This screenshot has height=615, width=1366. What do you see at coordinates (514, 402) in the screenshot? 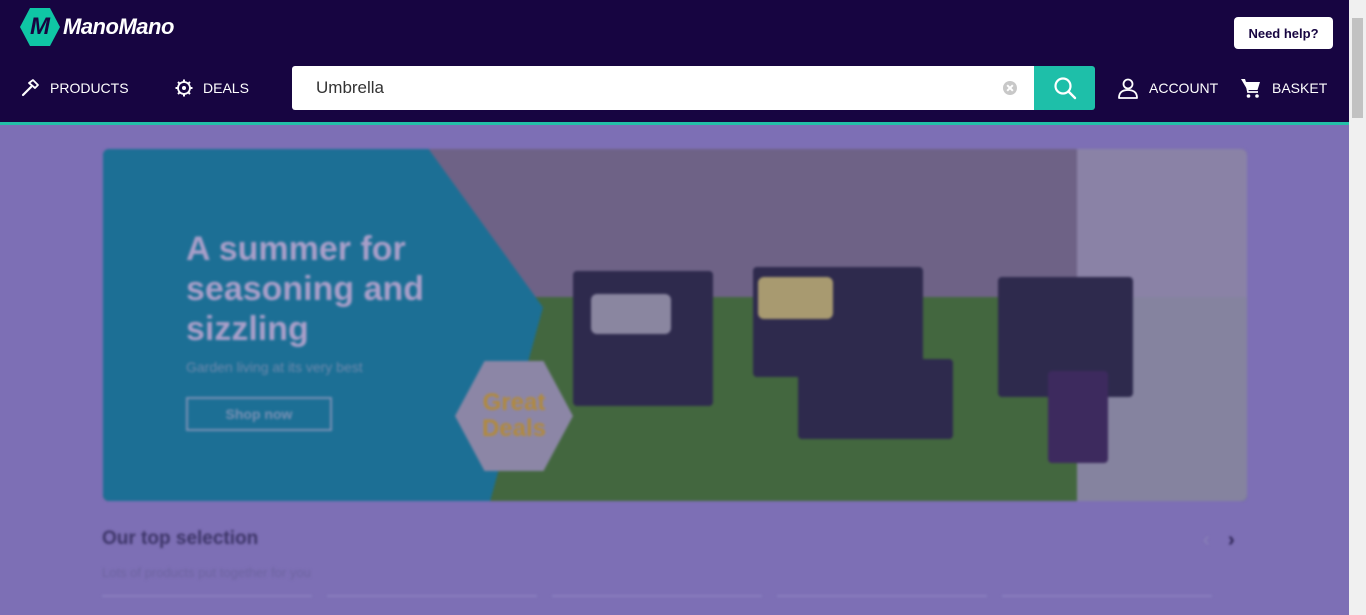
I see `deal-badge-line1: Great` at bounding box center [514, 402].